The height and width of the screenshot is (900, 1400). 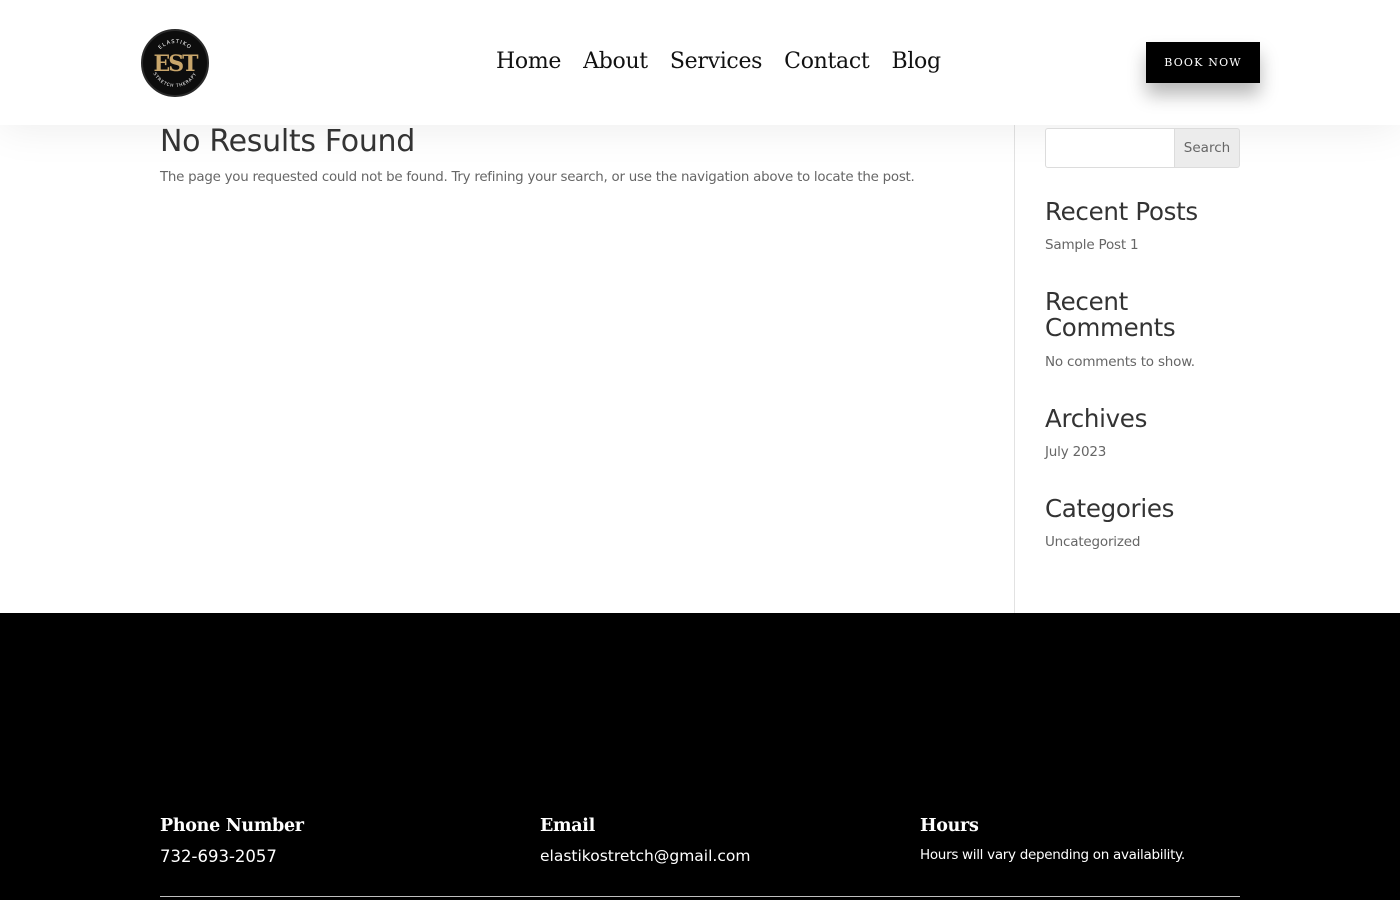 What do you see at coordinates (1014, 369) in the screenshot?
I see `sidebar-divider` at bounding box center [1014, 369].